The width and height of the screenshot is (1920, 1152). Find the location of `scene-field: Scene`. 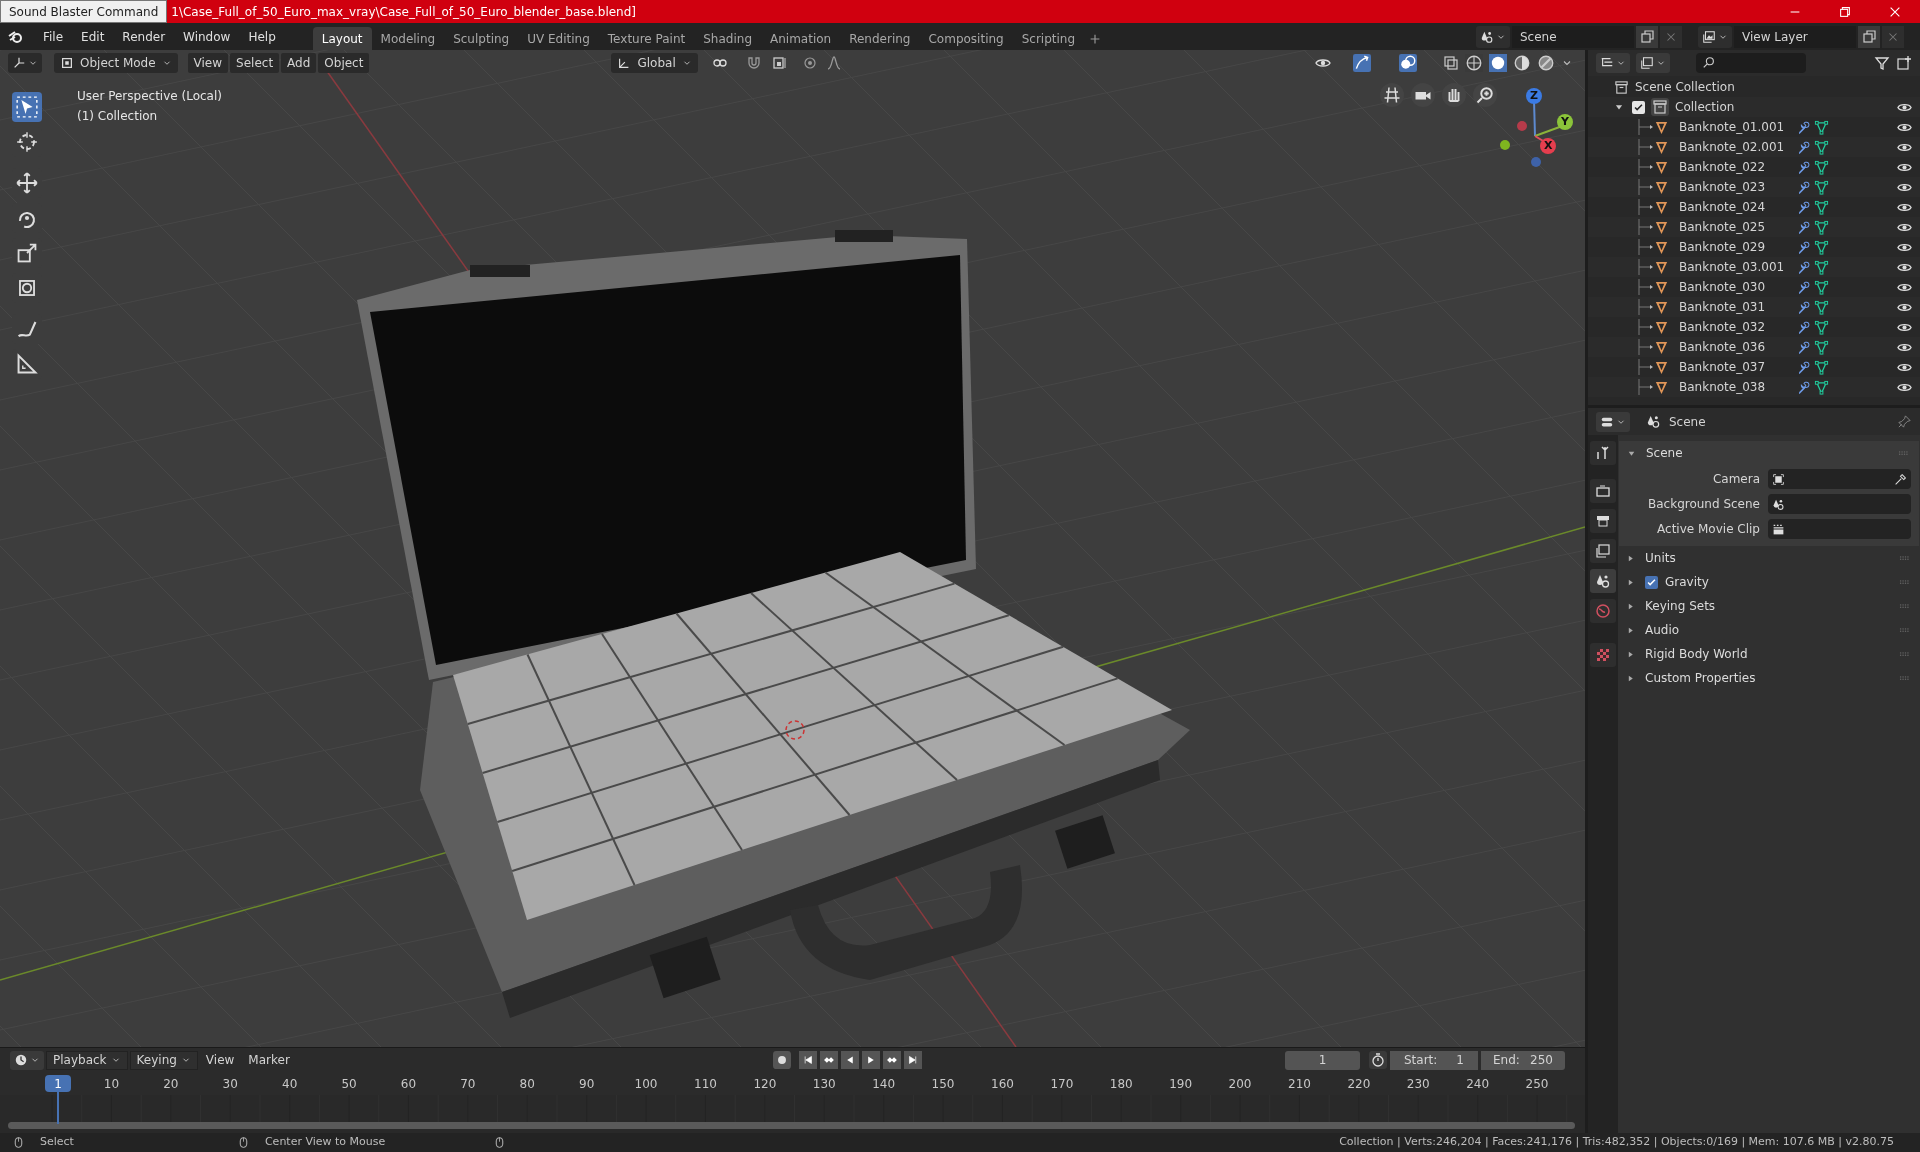

scene-field: Scene is located at coordinates (1573, 36).